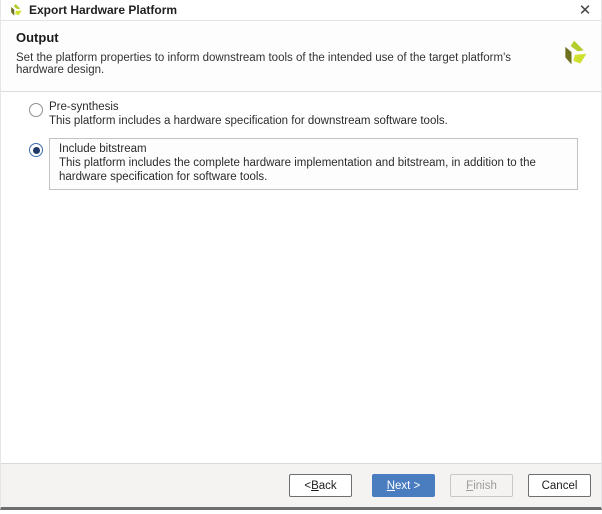 The width and height of the screenshot is (602, 514). Describe the element at coordinates (576, 52) in the screenshot. I see `xilinx-logo-large-icon` at that location.